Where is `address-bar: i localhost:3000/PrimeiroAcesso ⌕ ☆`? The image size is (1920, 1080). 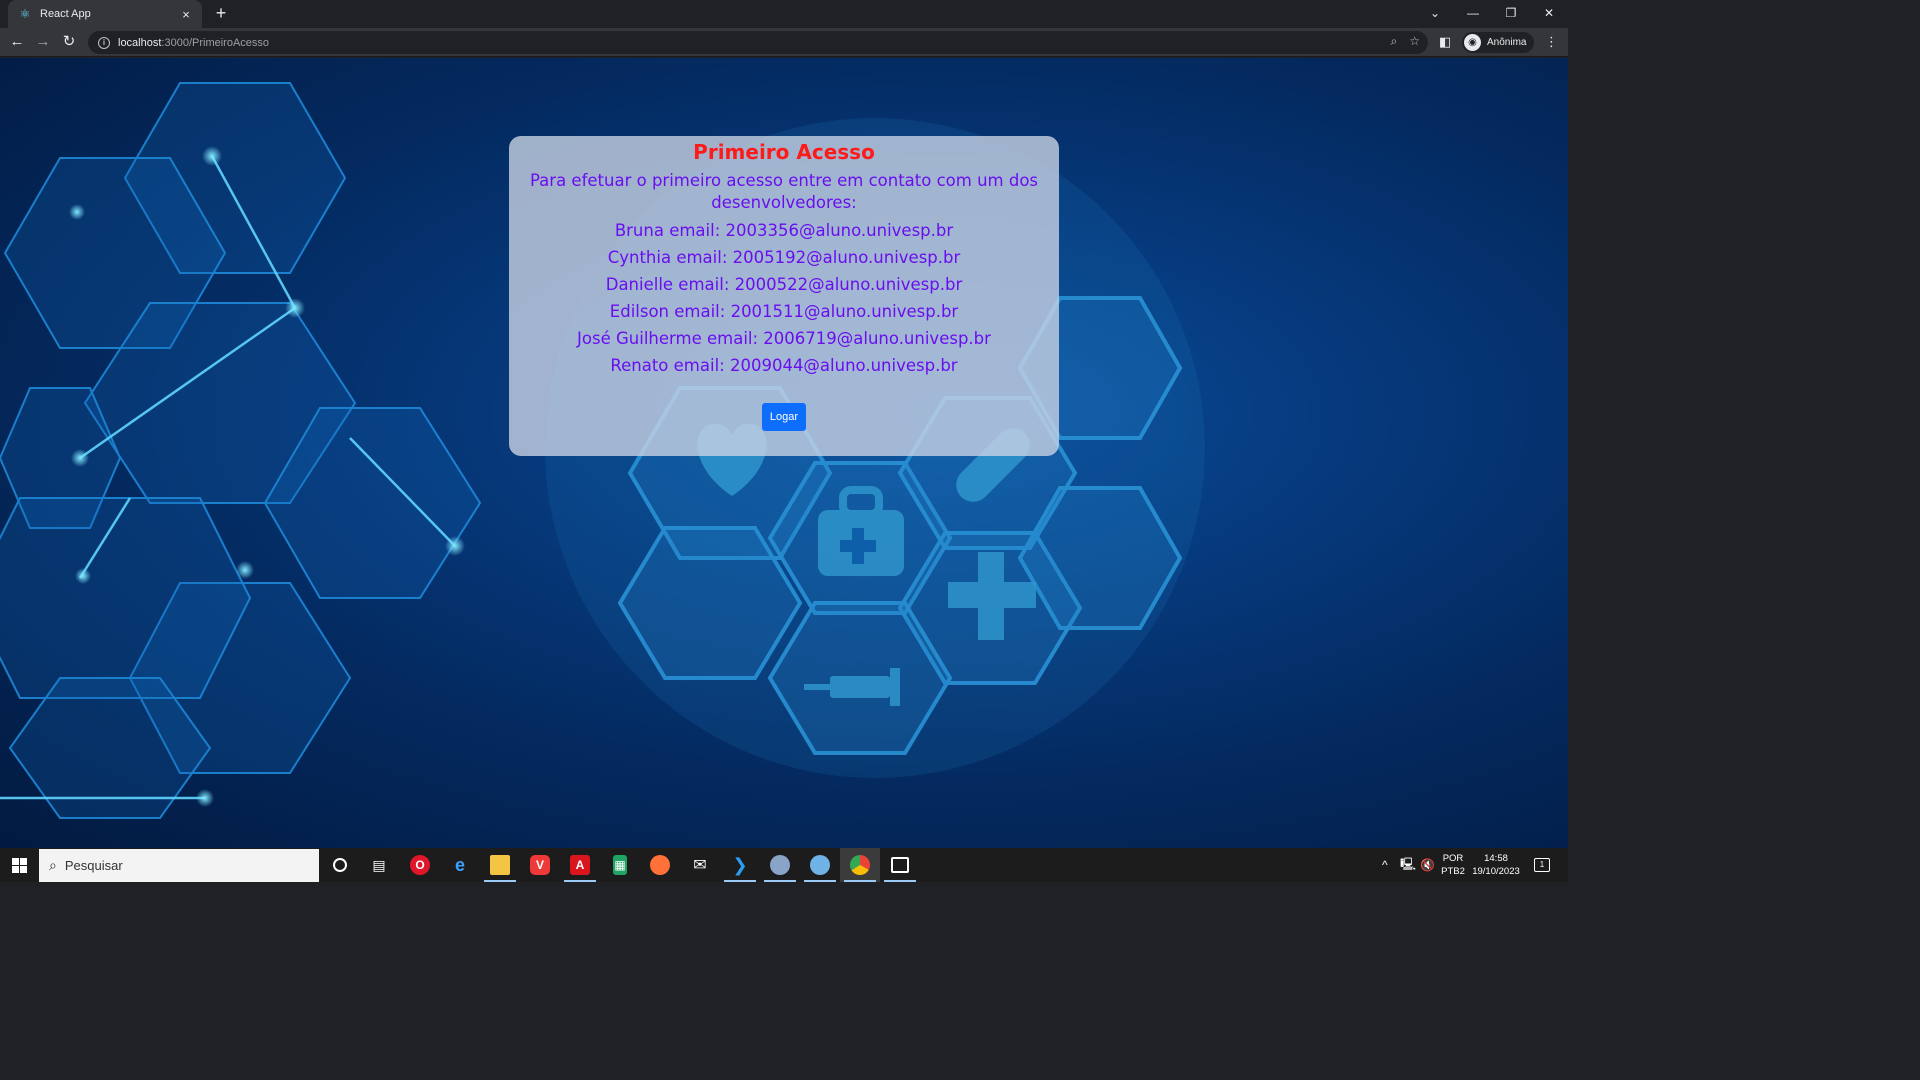
address-bar: i localhost:3000/PrimeiroAcesso ⌕ ☆ is located at coordinates (758, 42).